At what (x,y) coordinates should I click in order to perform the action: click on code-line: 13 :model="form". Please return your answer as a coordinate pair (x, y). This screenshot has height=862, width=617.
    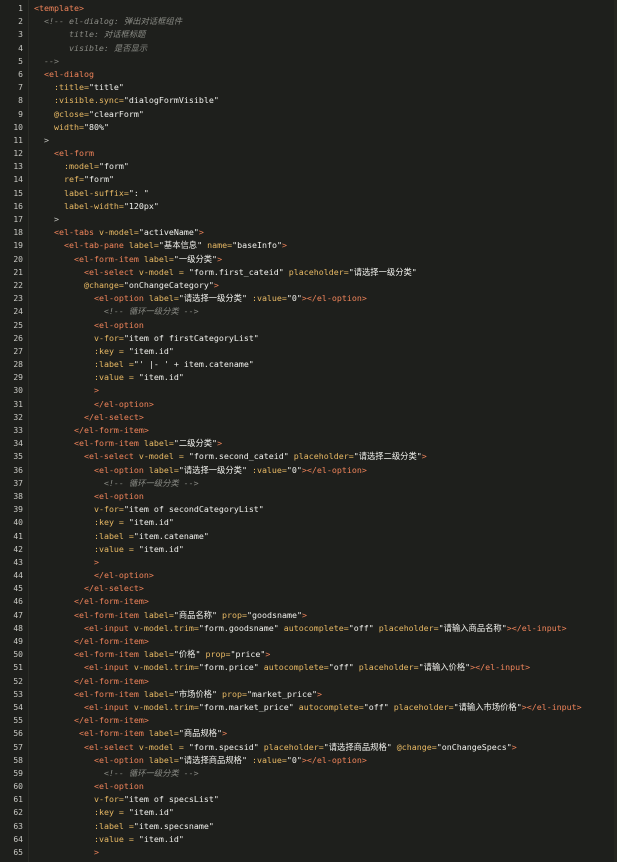
    Looking at the image, I should click on (308, 166).